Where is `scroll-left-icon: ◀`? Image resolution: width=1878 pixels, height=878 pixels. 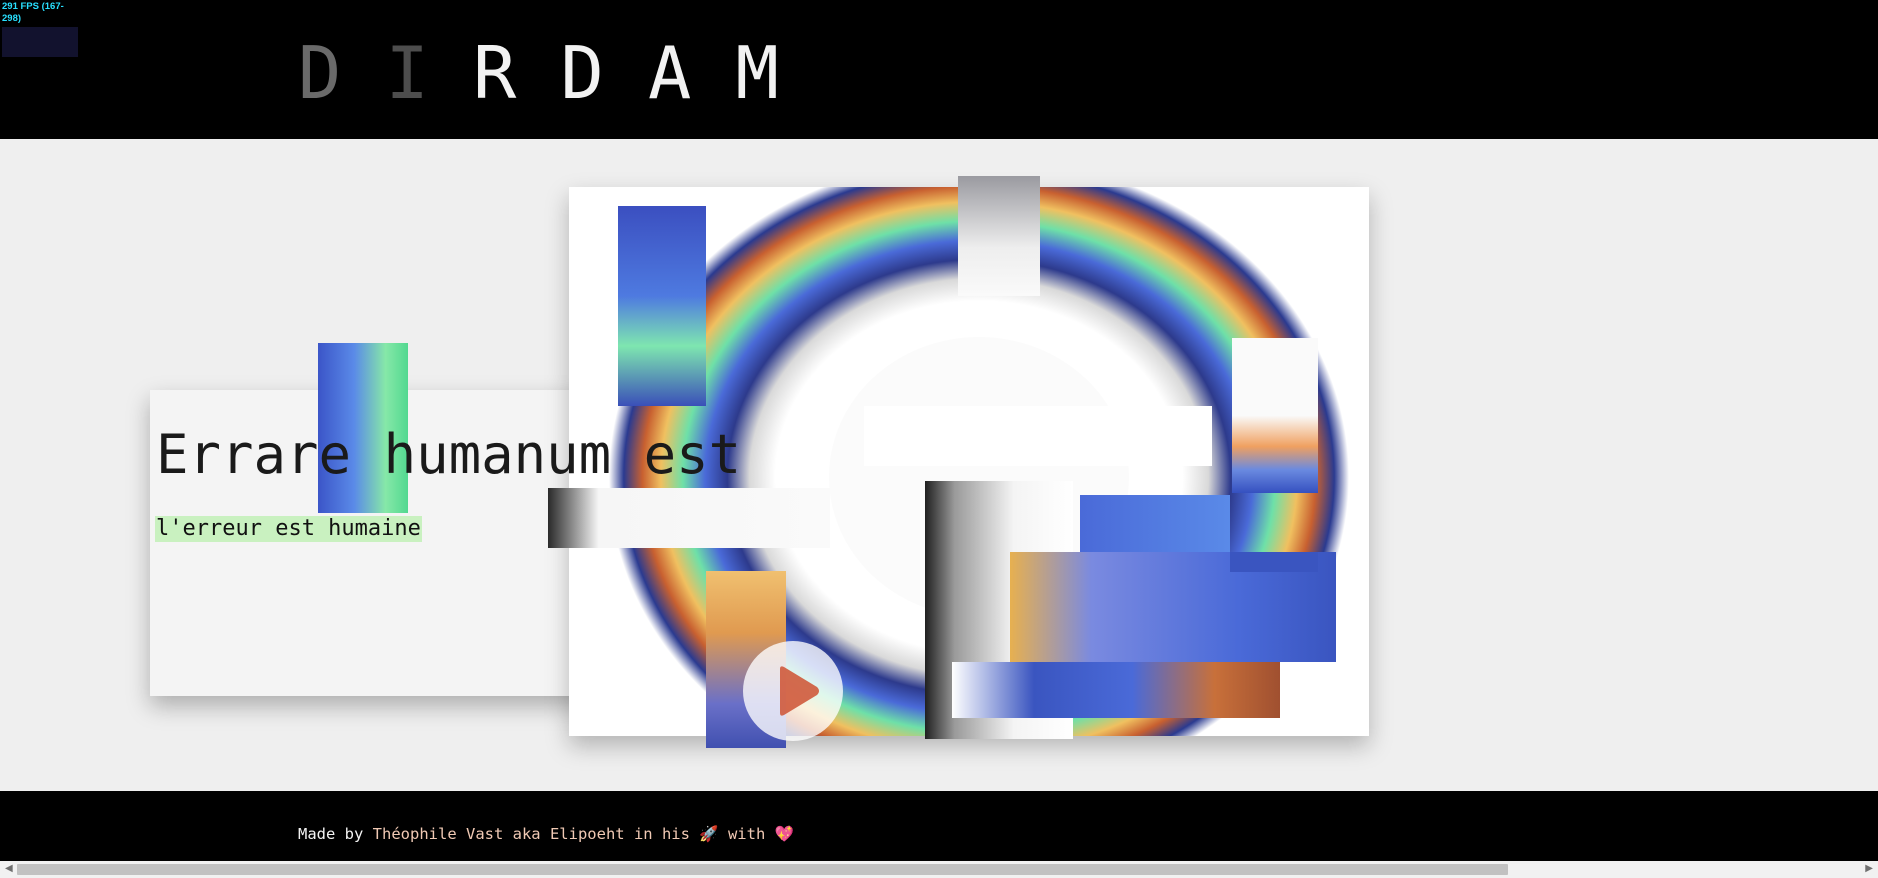 scroll-left-icon: ◀ is located at coordinates (9, 868).